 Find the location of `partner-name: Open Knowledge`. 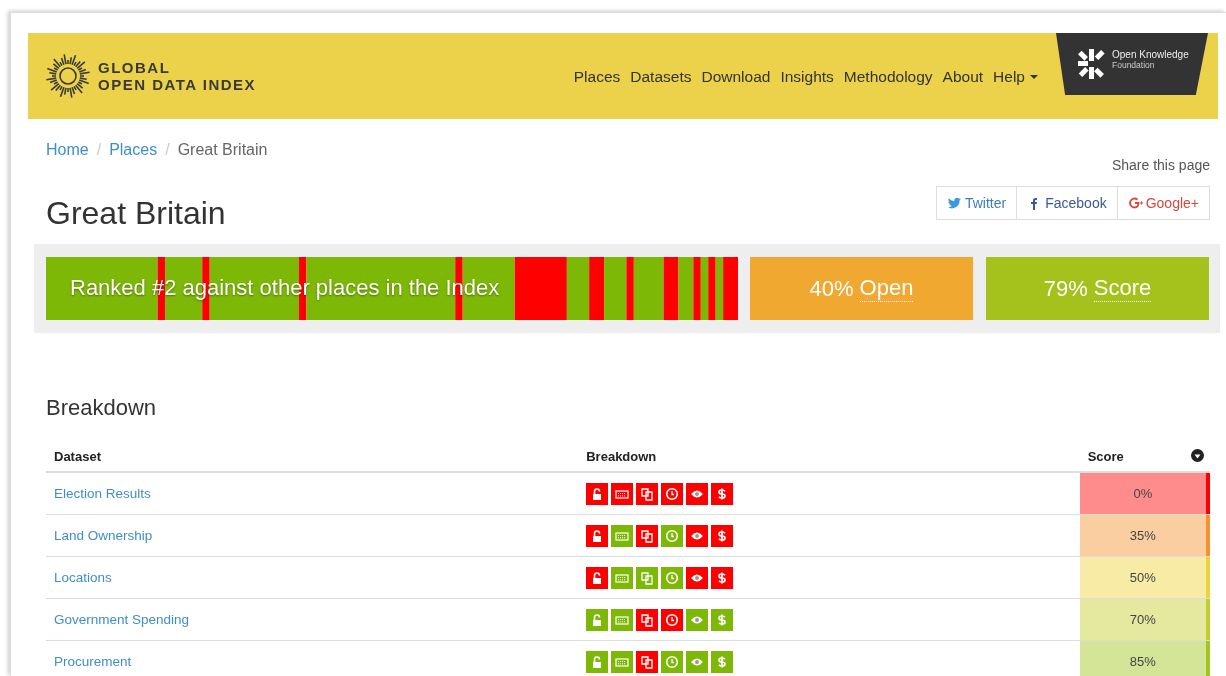

partner-name: Open Knowledge is located at coordinates (1150, 54).